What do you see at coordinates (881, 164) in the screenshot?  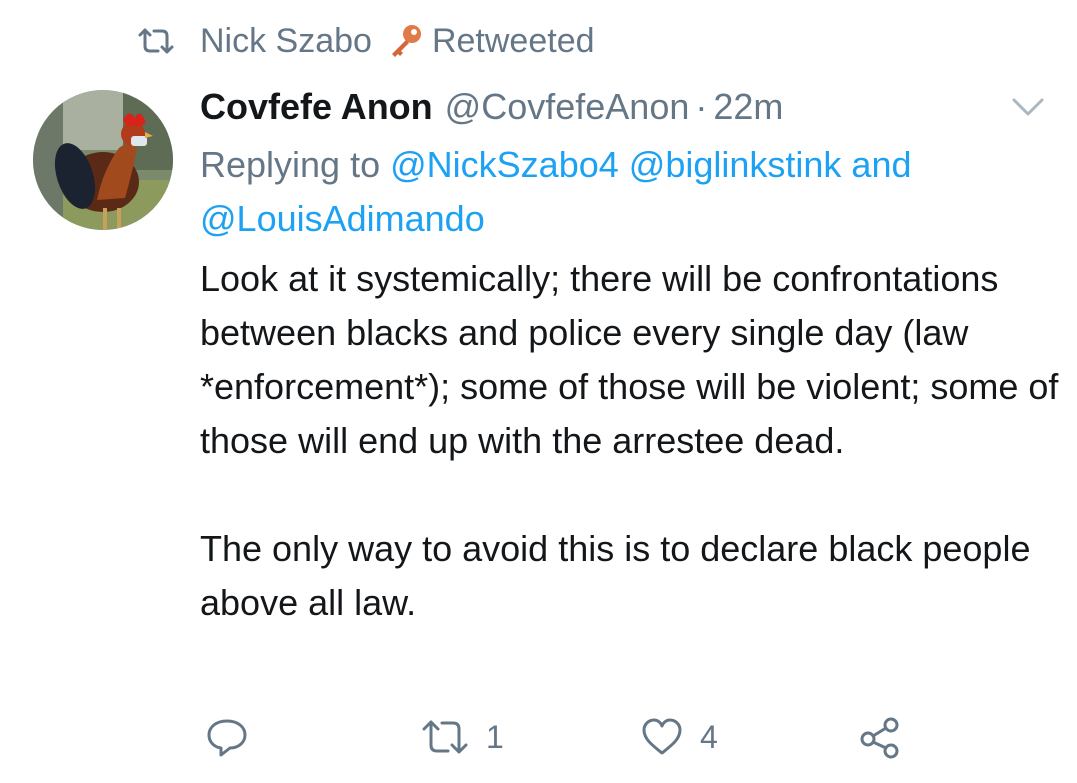 I see `reply-conjunction: and` at bounding box center [881, 164].